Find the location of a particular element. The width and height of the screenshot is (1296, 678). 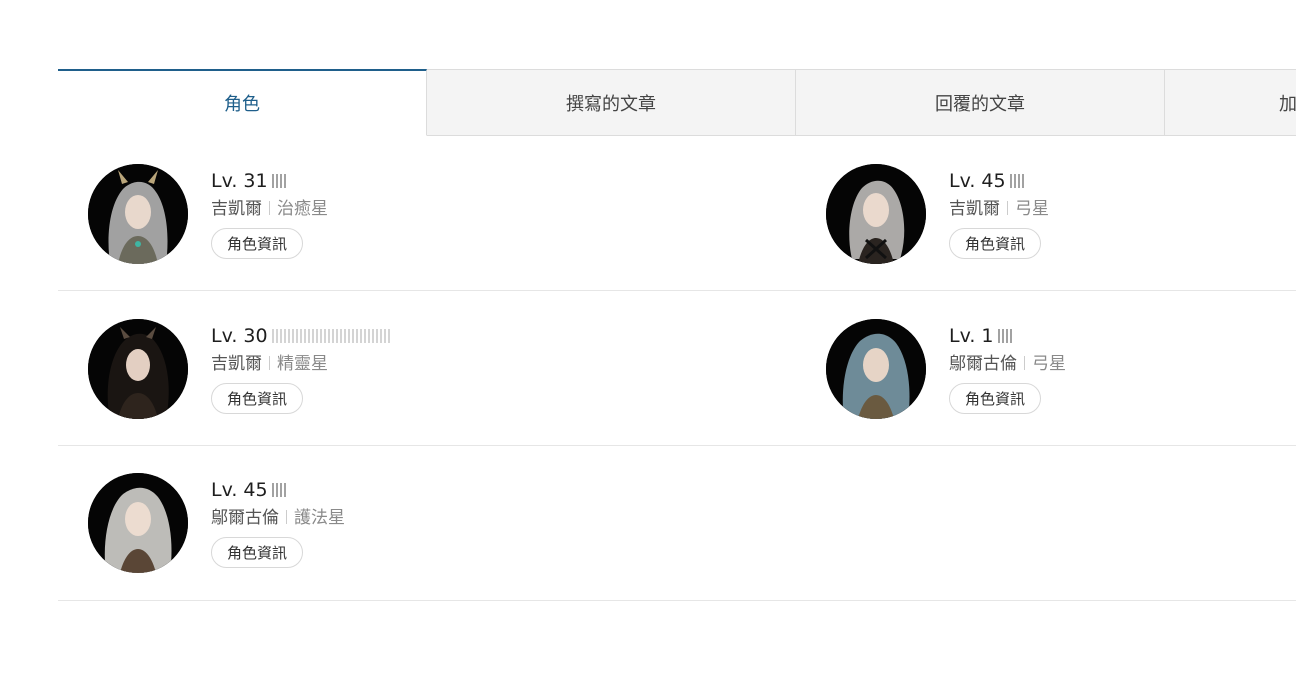

character-meta: 鄔爾古倫 護法星 is located at coordinates (278, 518).